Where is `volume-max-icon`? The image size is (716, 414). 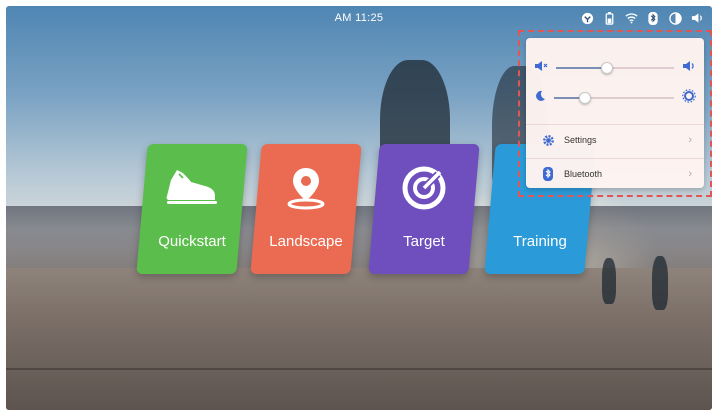
volume-max-icon is located at coordinates (689, 68).